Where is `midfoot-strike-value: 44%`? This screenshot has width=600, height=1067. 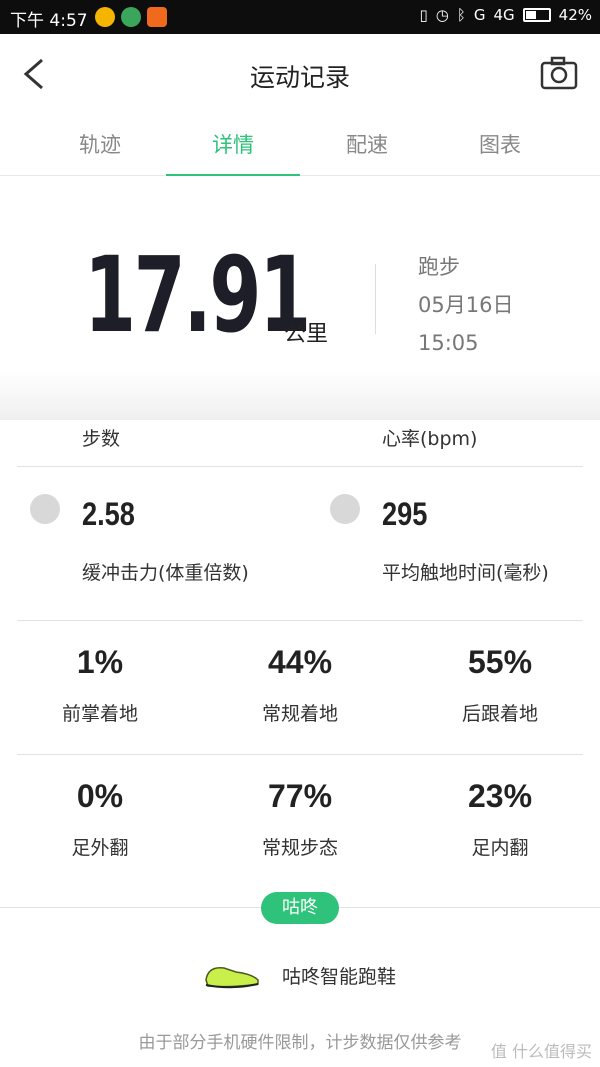 midfoot-strike-value: 44% is located at coordinates (300, 662).